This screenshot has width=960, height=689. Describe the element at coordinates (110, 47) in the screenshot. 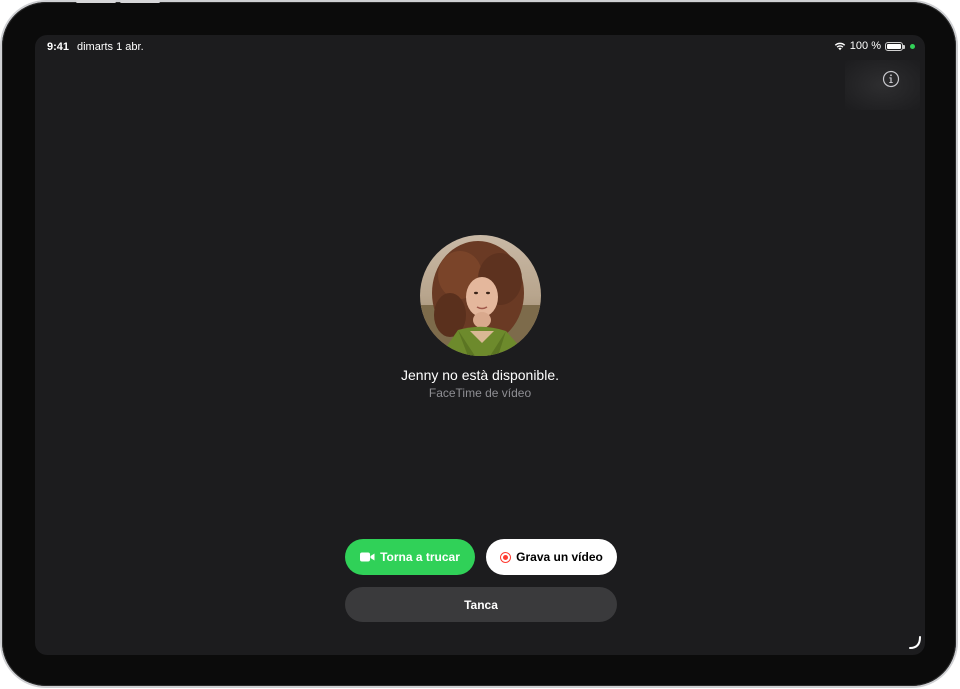

I see `status-date: dimarts 1 abr.` at that location.